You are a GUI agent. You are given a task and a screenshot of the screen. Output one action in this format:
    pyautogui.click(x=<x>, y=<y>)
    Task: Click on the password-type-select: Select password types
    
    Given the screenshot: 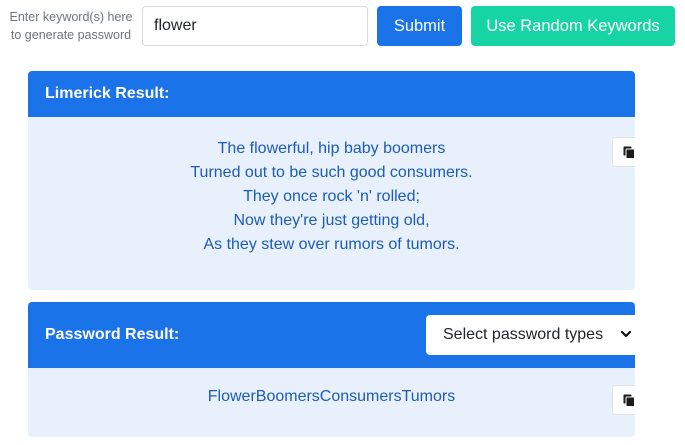 What is the action you would take?
    pyautogui.click(x=530, y=335)
    